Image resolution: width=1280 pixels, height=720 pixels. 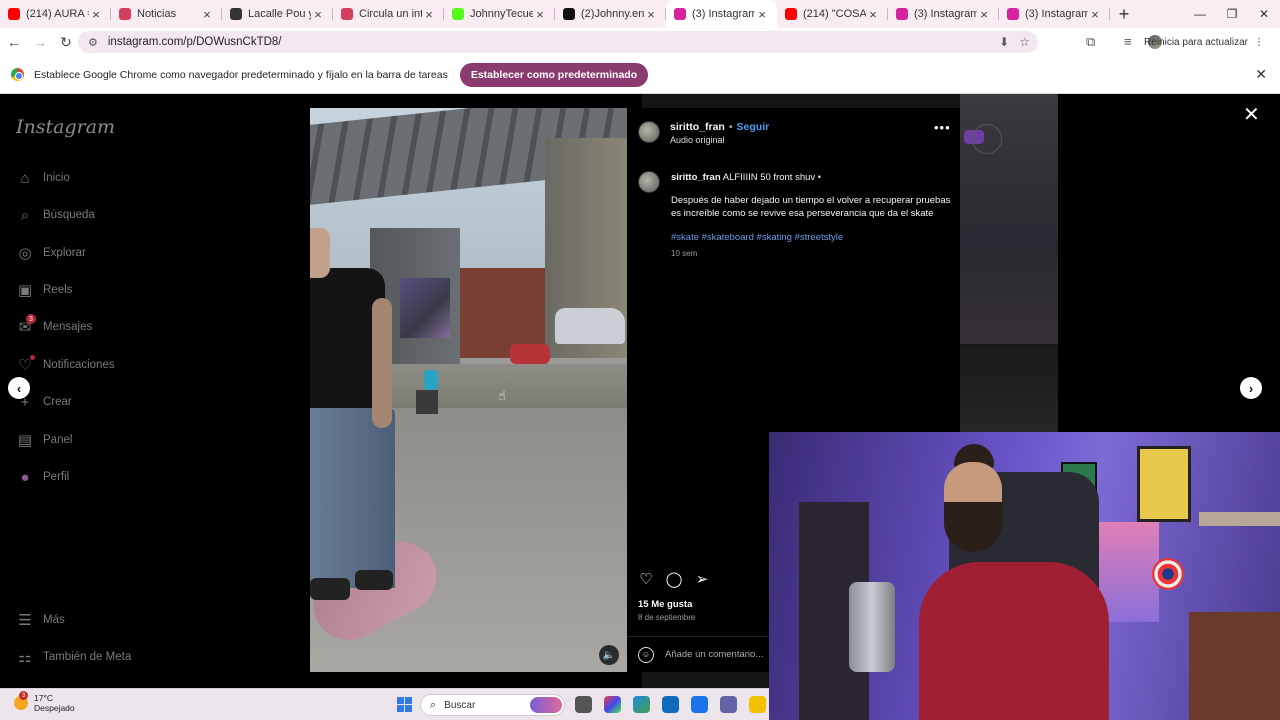 I want to click on cam-person-shirt, so click(x=1014, y=641).